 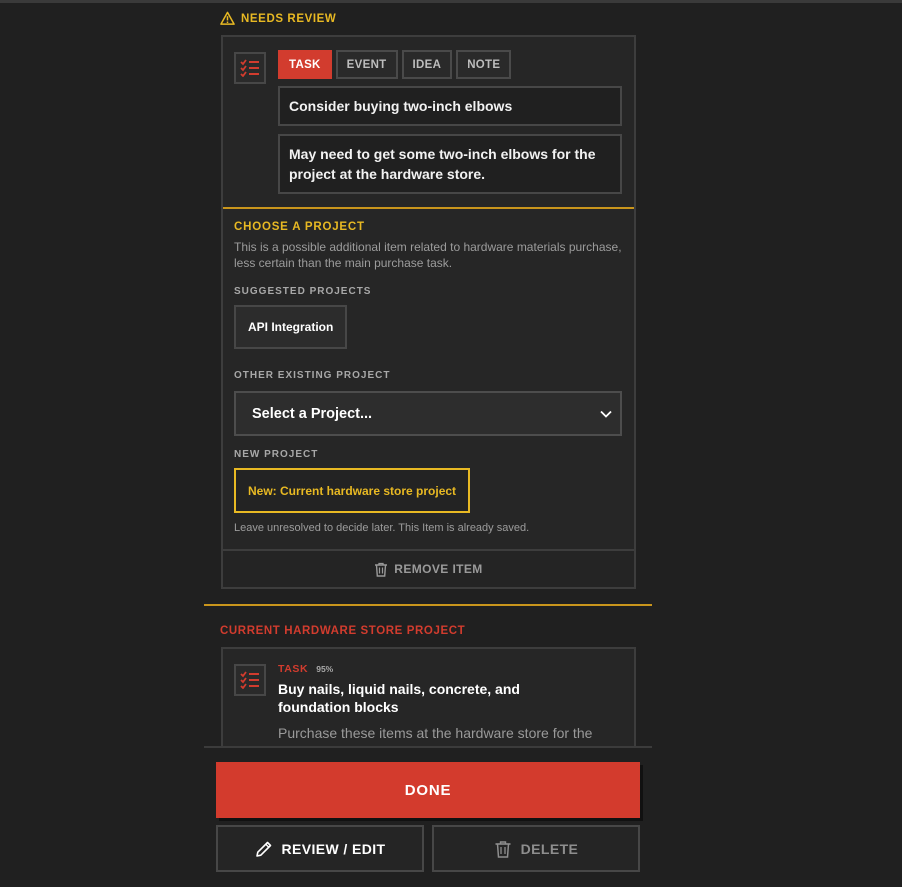 What do you see at coordinates (484, 64) in the screenshot?
I see `tab-note: NOTE` at bounding box center [484, 64].